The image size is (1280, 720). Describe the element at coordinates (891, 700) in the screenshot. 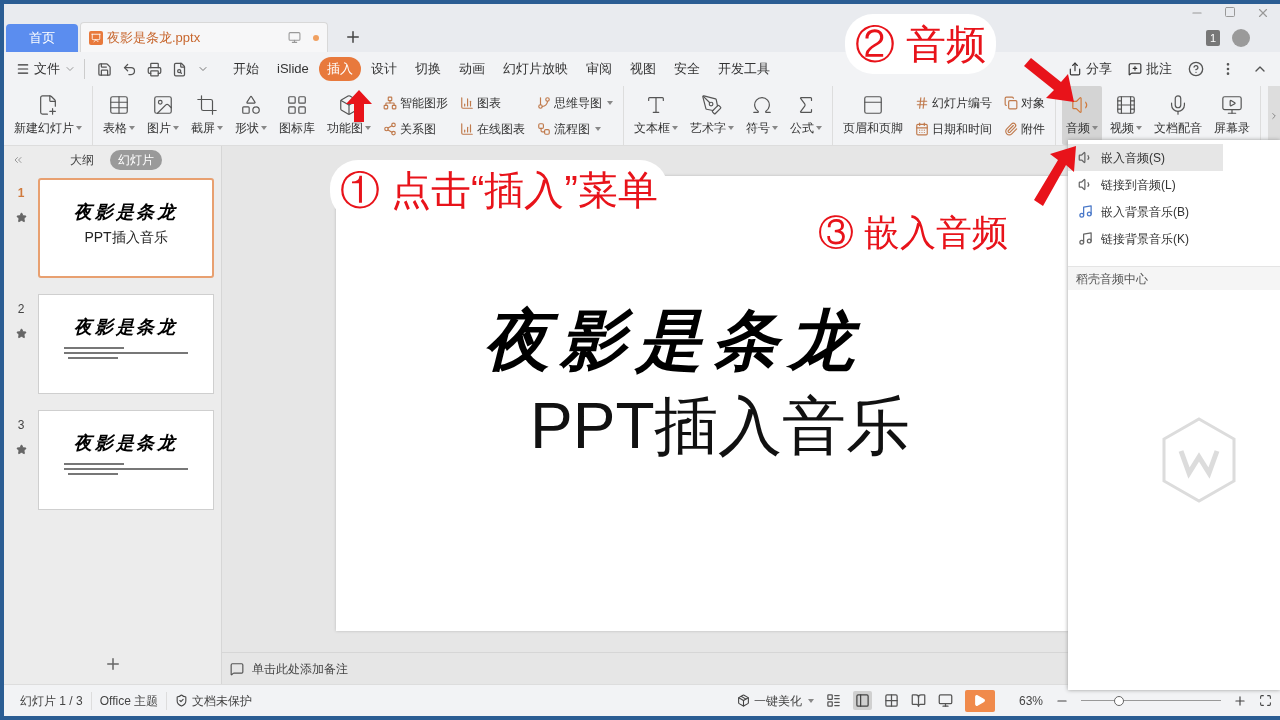

I see `grid-view-icon` at that location.